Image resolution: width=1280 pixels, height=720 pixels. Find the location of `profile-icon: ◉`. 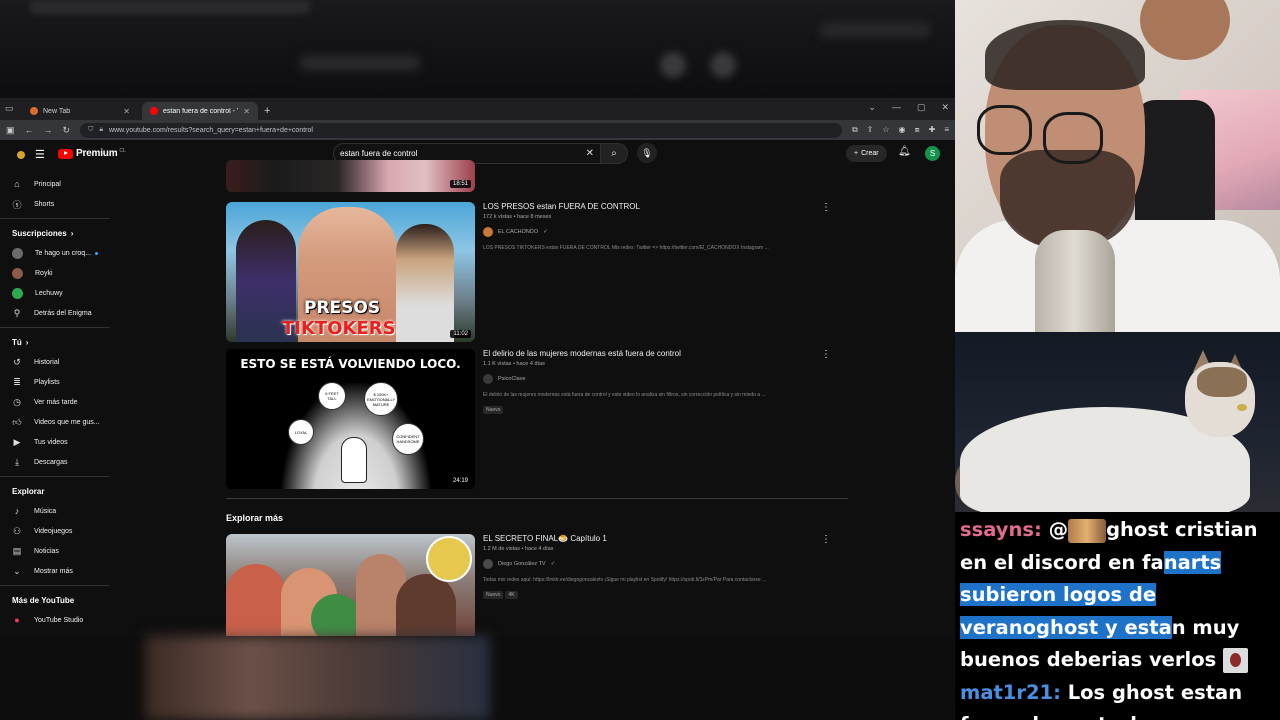

profile-icon: ◉ is located at coordinates (902, 130).